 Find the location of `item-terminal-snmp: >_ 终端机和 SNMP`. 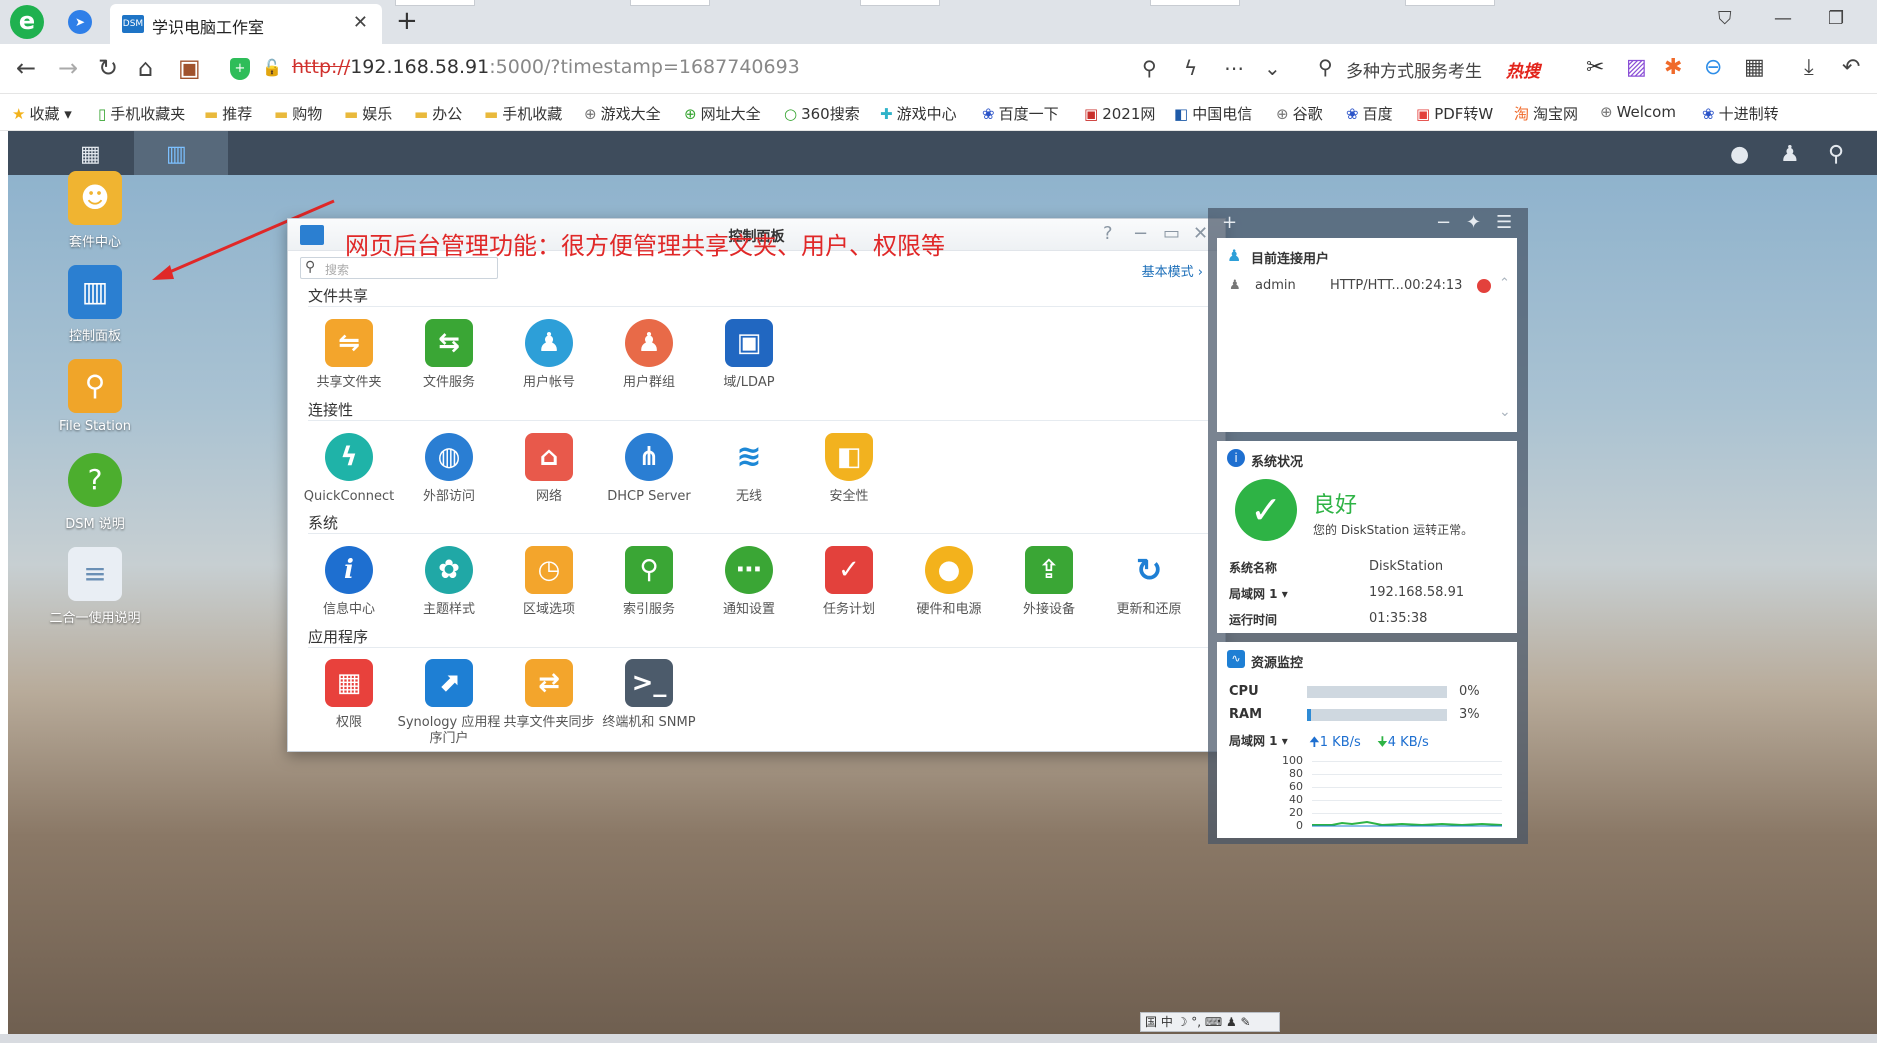

item-terminal-snmp: >_ 终端机和 SNMP is located at coordinates (649, 695).